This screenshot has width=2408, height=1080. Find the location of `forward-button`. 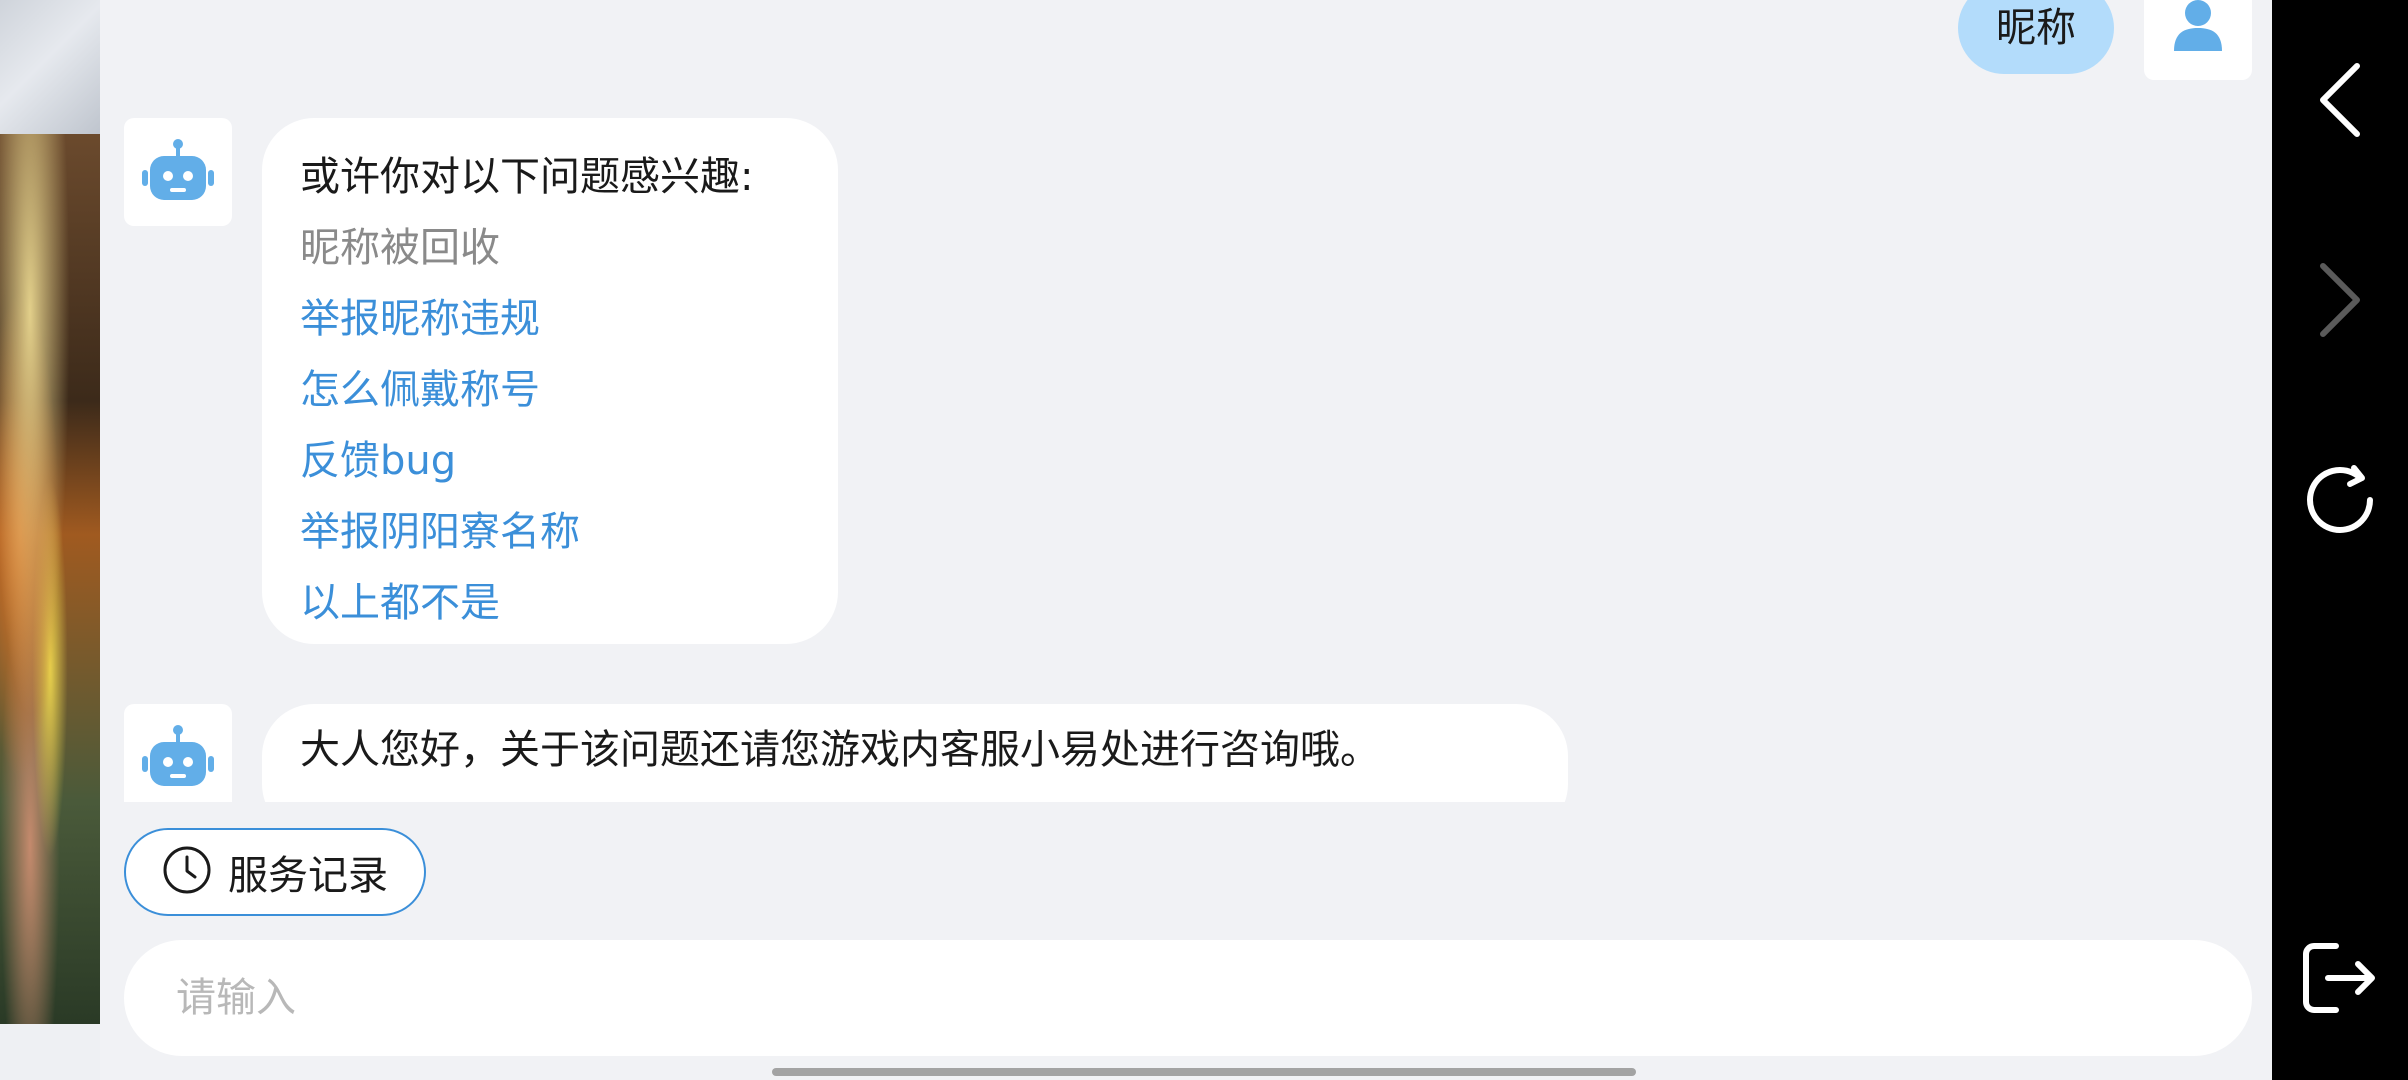

forward-button is located at coordinates (2340, 300).